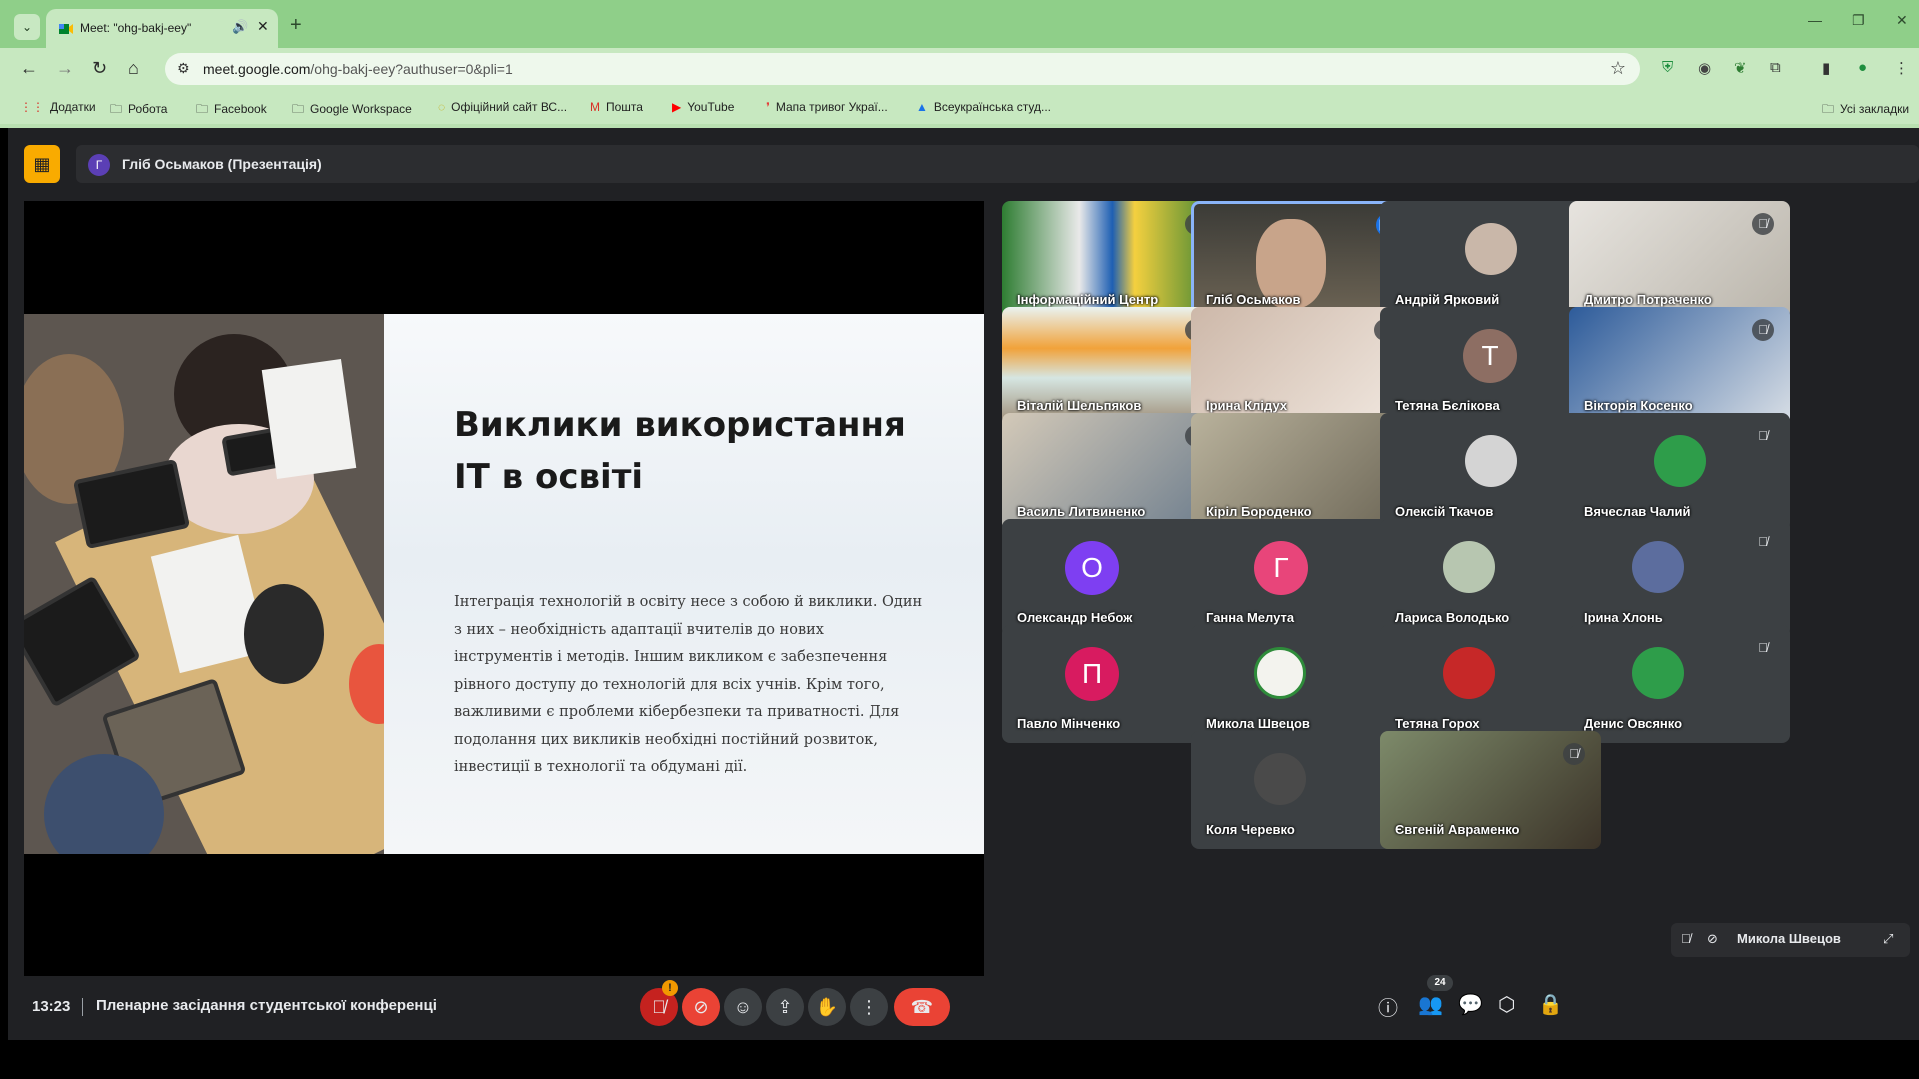  Describe the element at coordinates (1470, 1004) in the screenshot. I see `chat-icon: 💬` at that location.